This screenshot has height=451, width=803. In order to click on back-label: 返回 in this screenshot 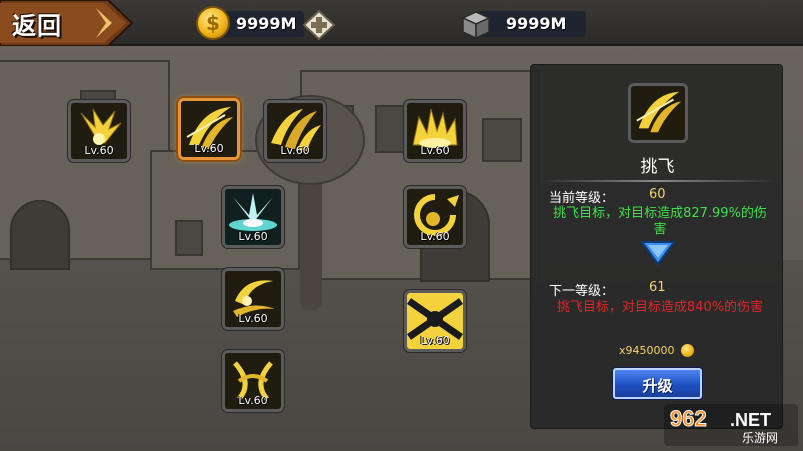, I will do `click(37, 26)`.